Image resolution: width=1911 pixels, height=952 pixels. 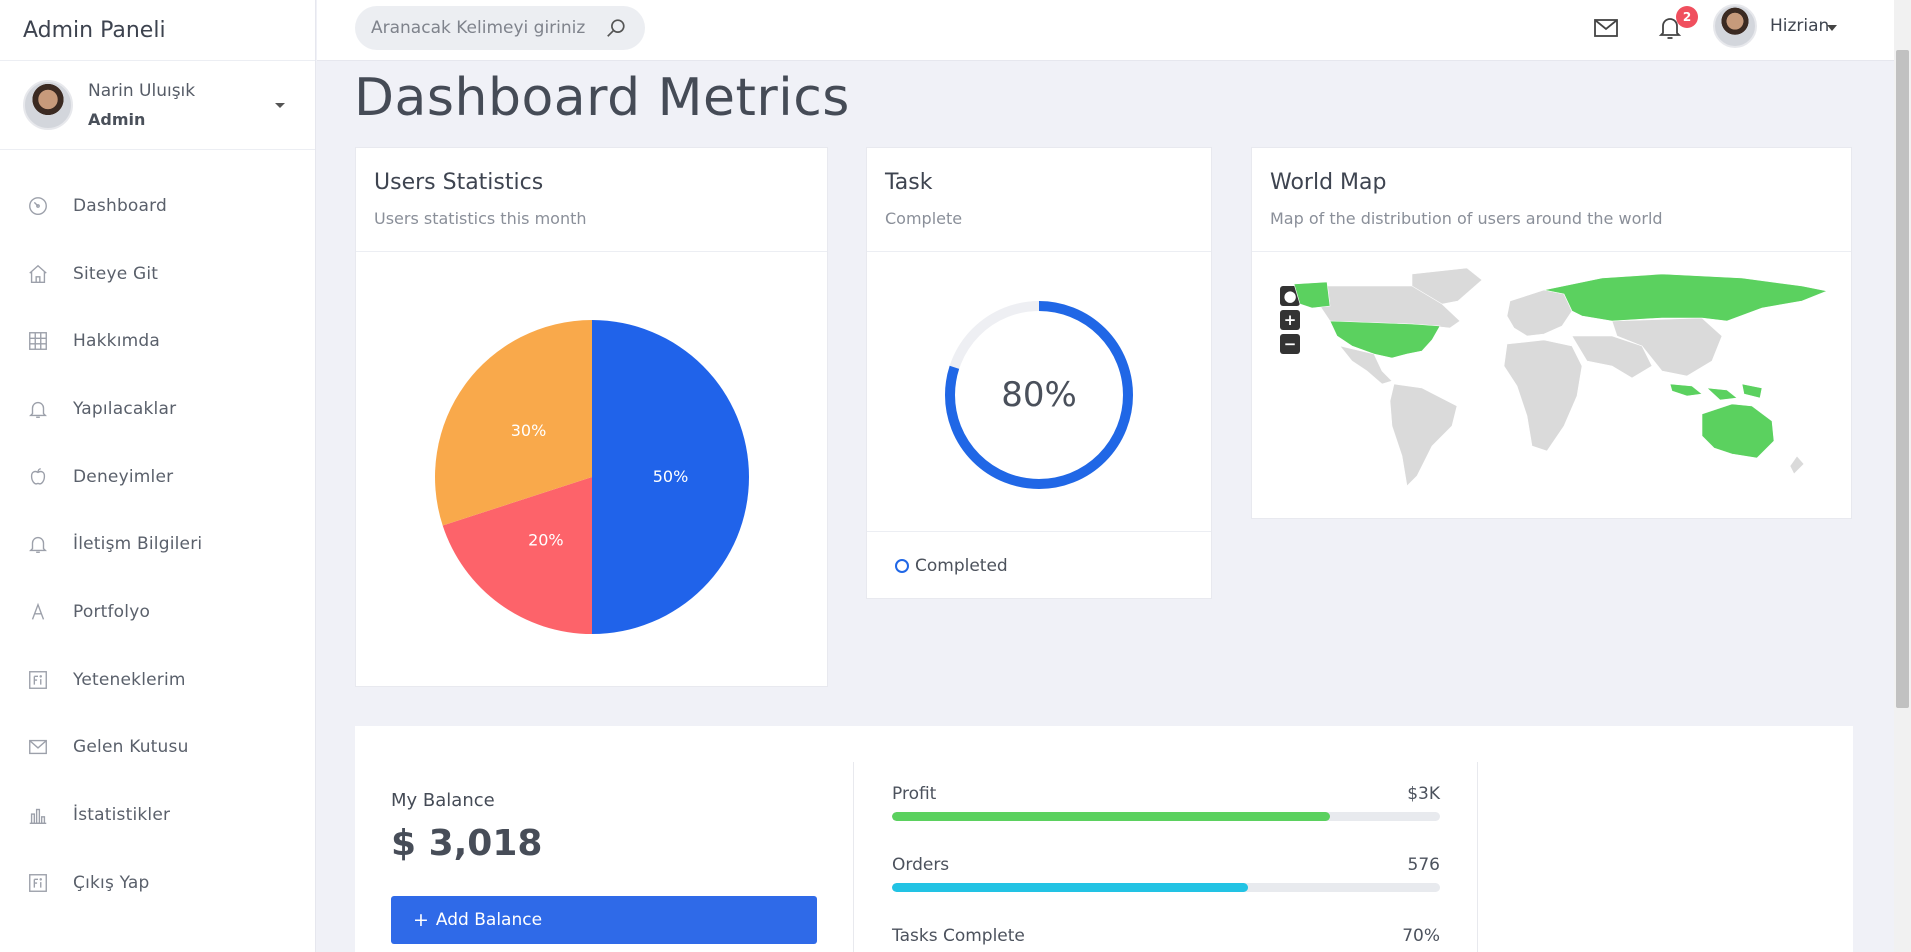 I want to click on task-card: Task Complete 80% Completed, so click(x=1039, y=373).